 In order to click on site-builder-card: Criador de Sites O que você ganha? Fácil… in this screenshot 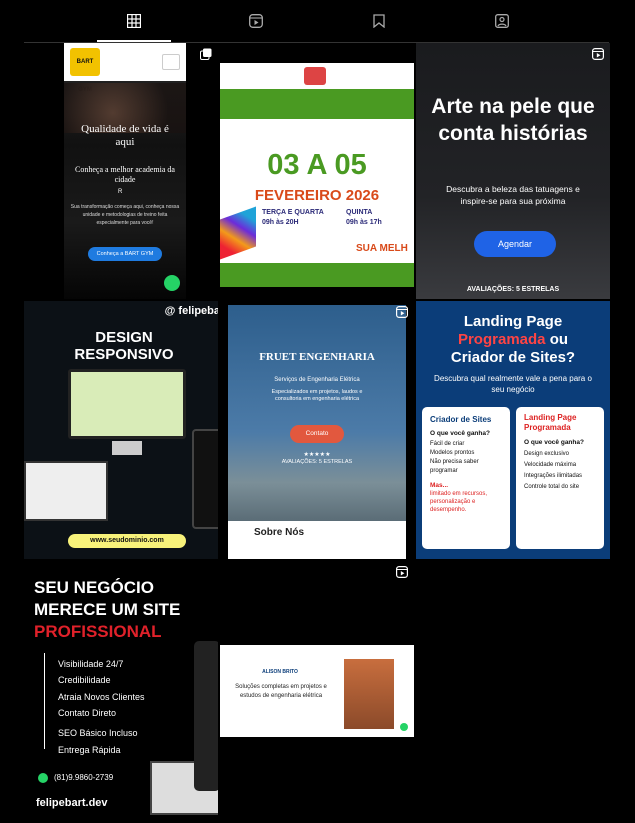, I will do `click(466, 478)`.